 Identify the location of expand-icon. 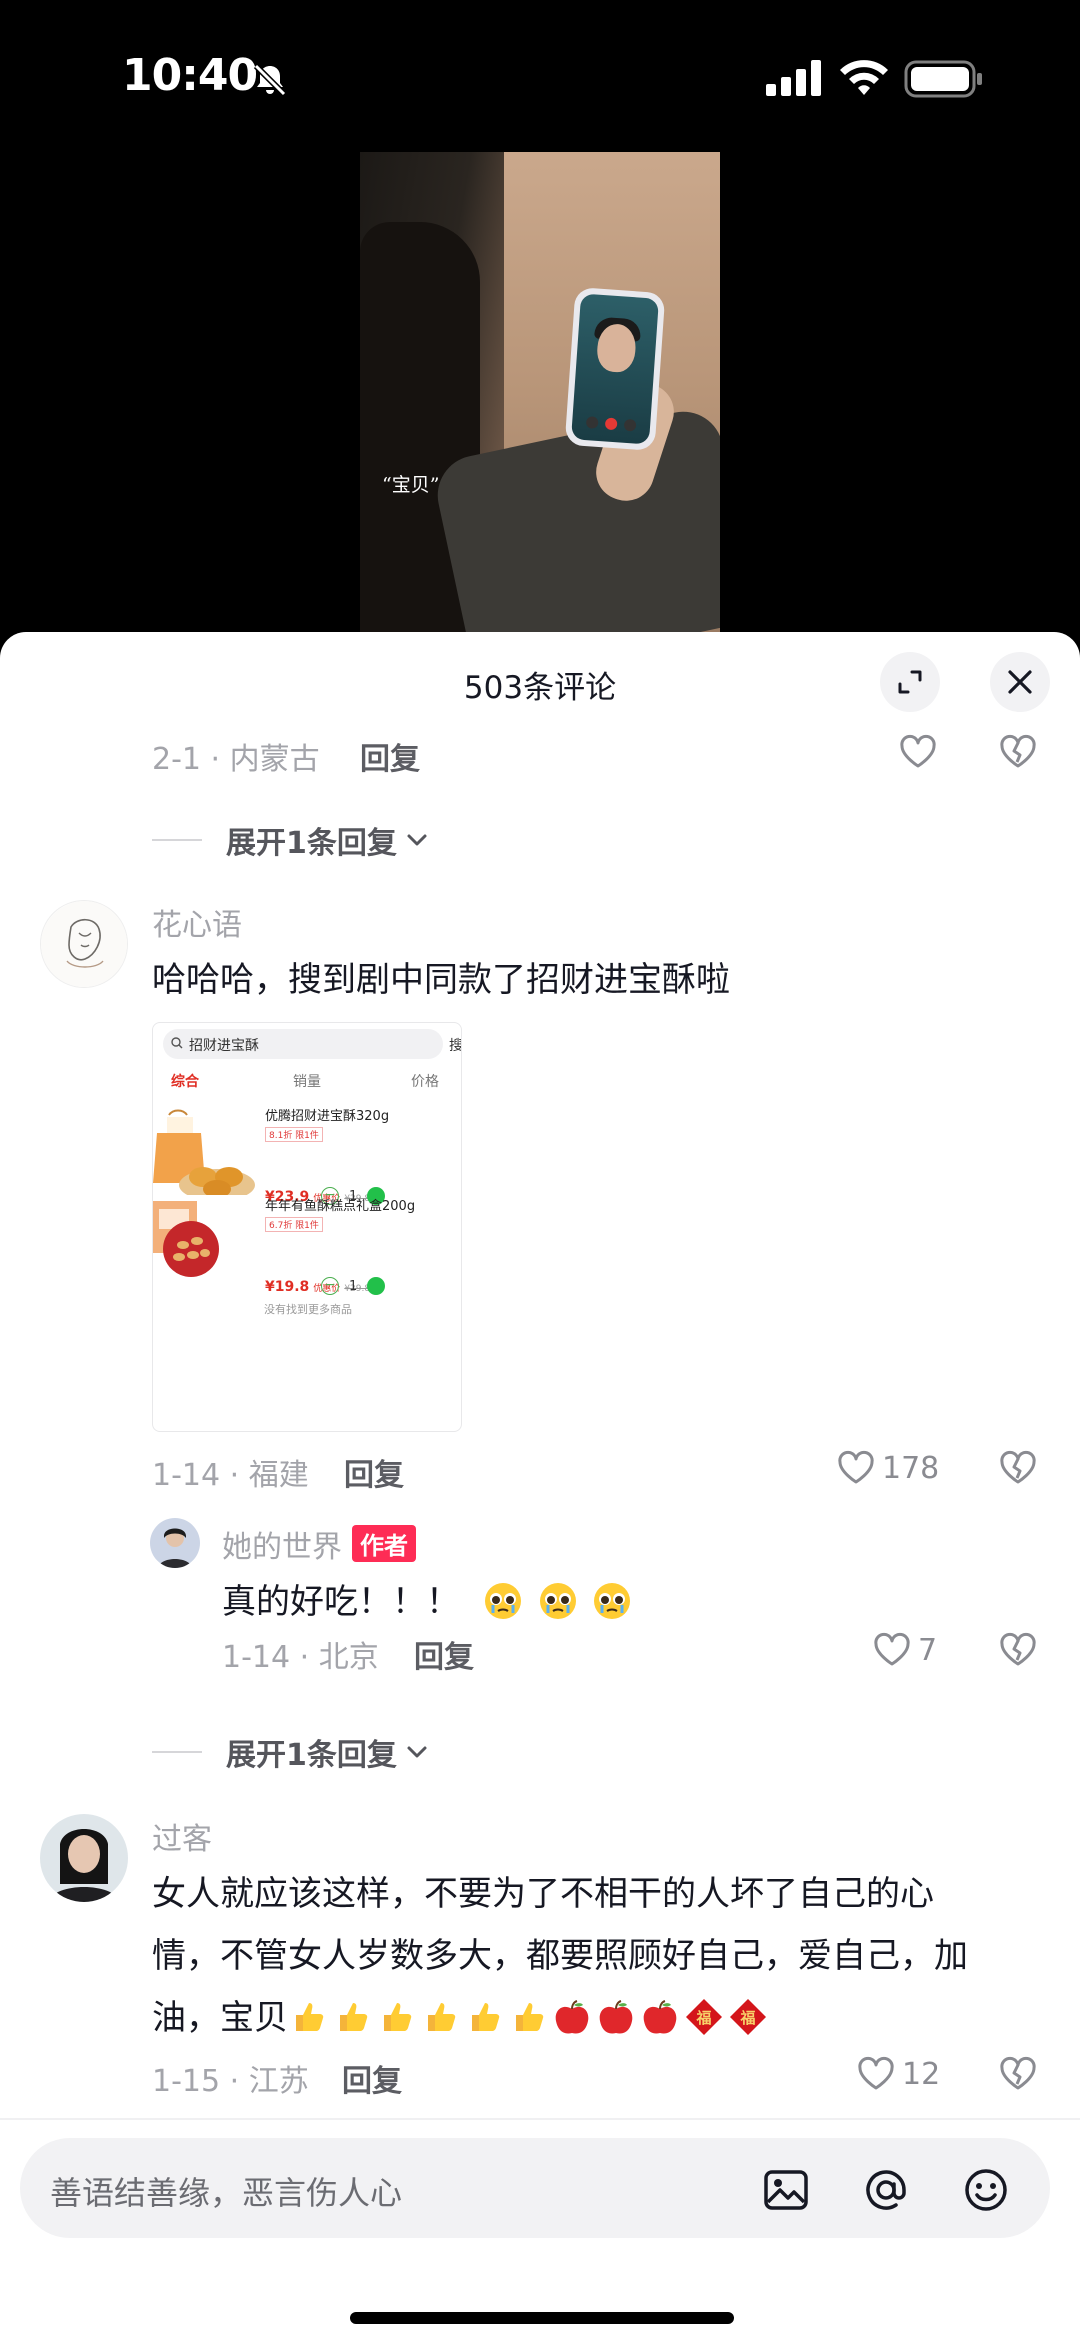
(910, 682).